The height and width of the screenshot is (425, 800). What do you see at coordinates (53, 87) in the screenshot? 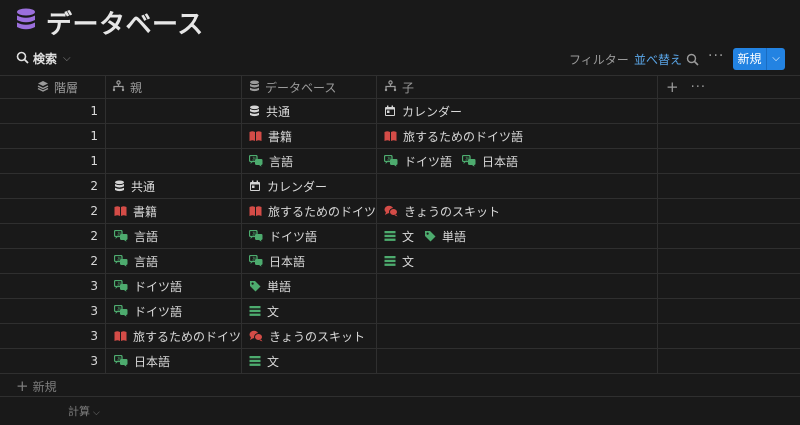
I see `column-header-level: 階層` at bounding box center [53, 87].